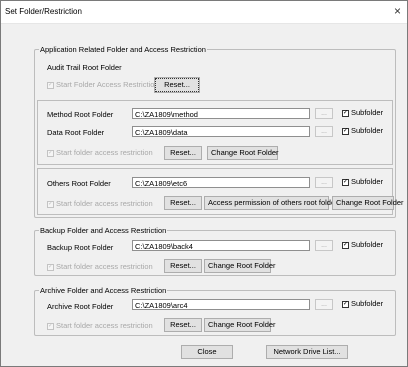 This screenshot has height=367, width=408. I want to click on archive-restriction-checkbox: ✓, so click(50, 326).